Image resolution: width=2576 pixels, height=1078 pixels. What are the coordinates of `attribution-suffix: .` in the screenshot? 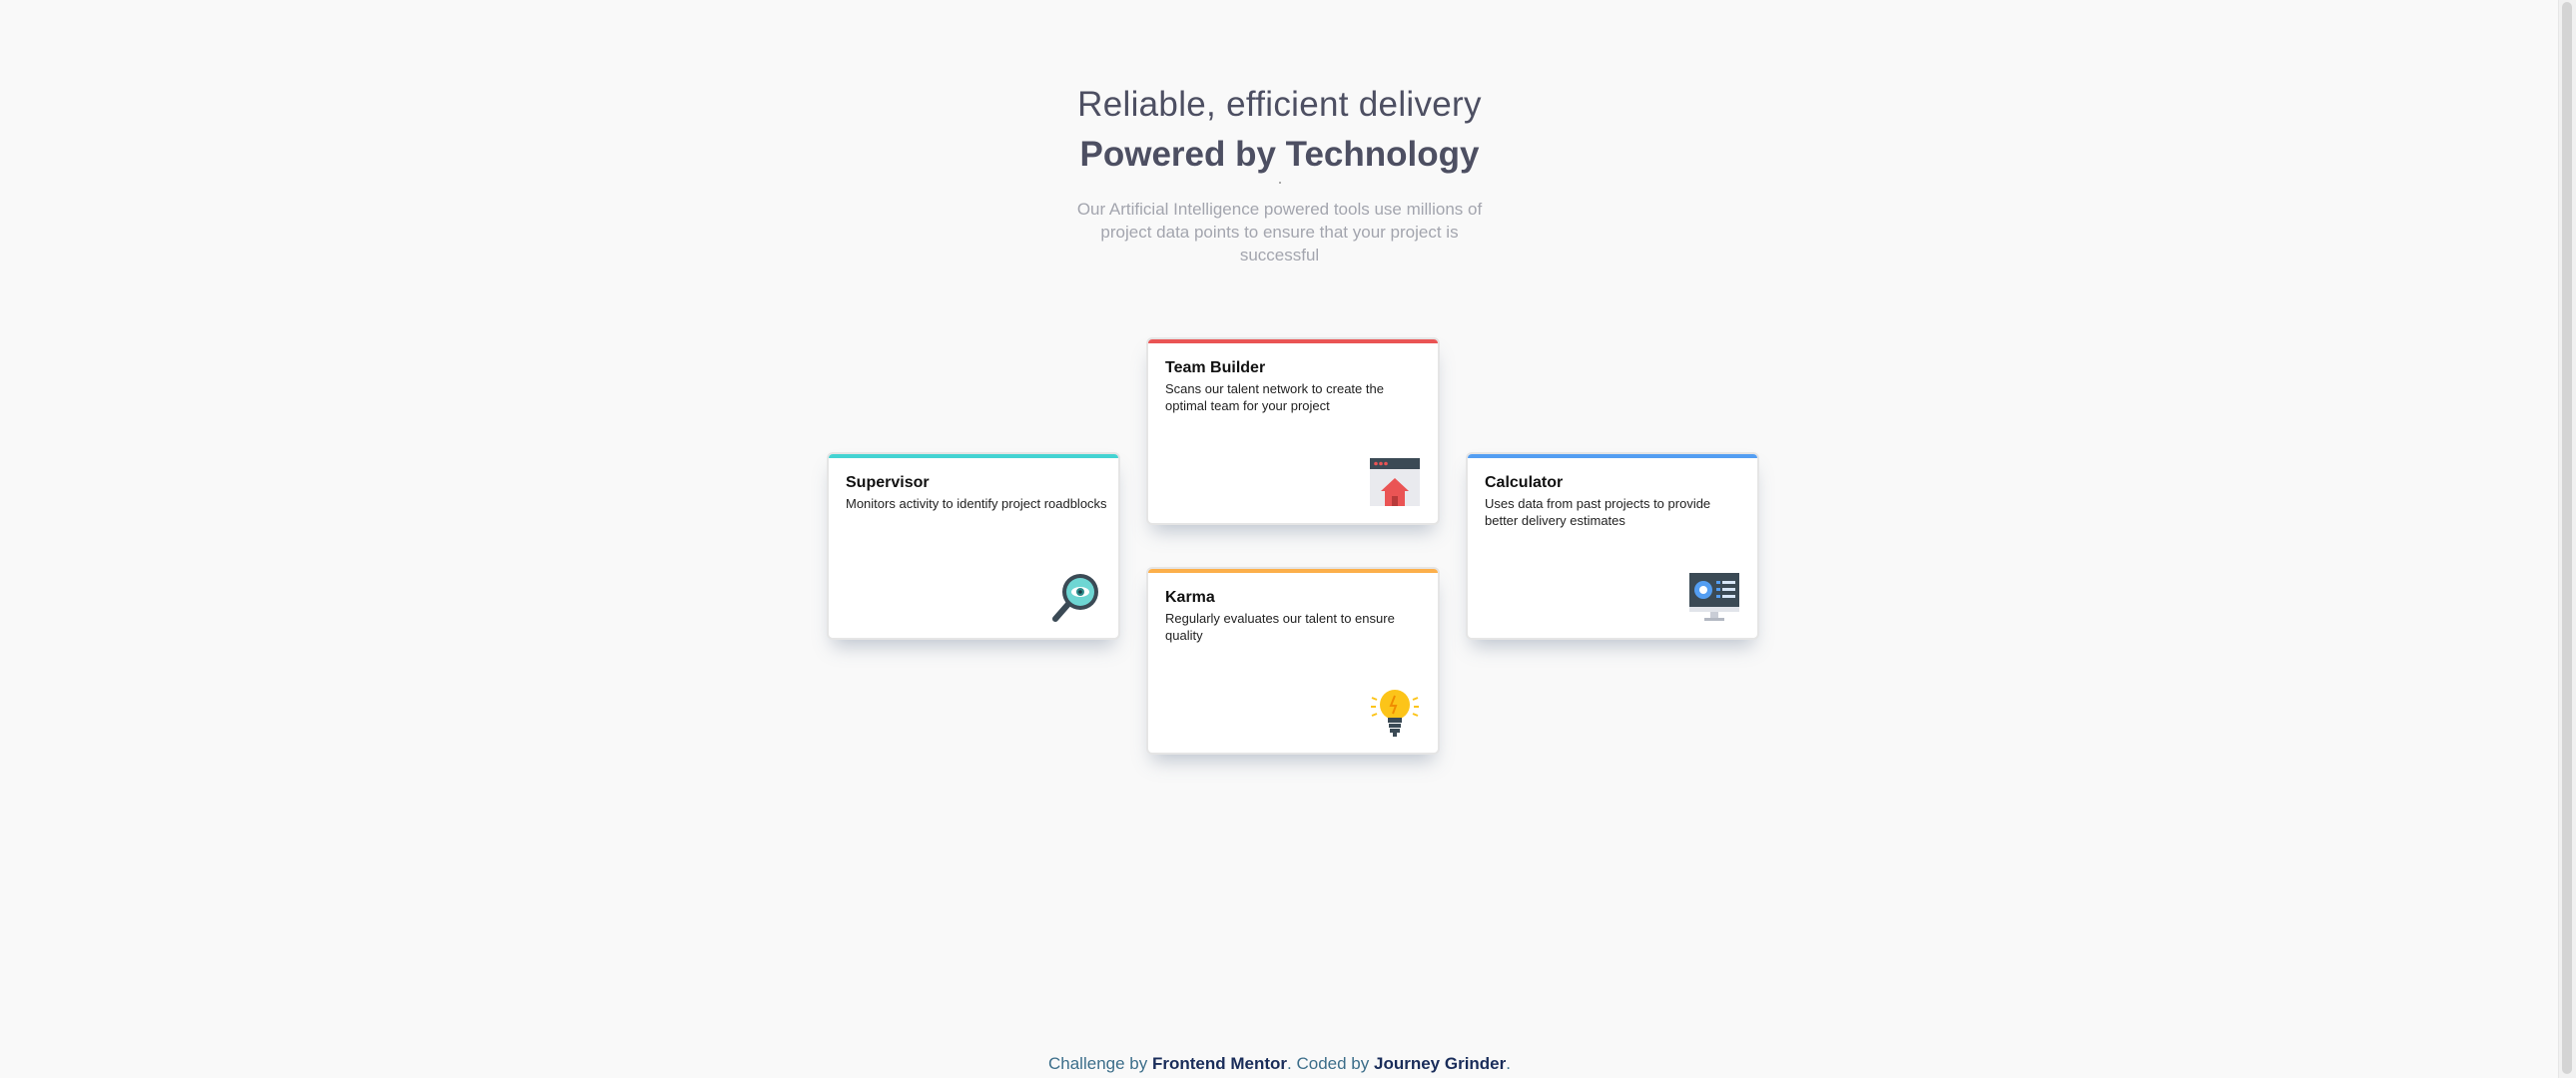 It's located at (1508, 1063).